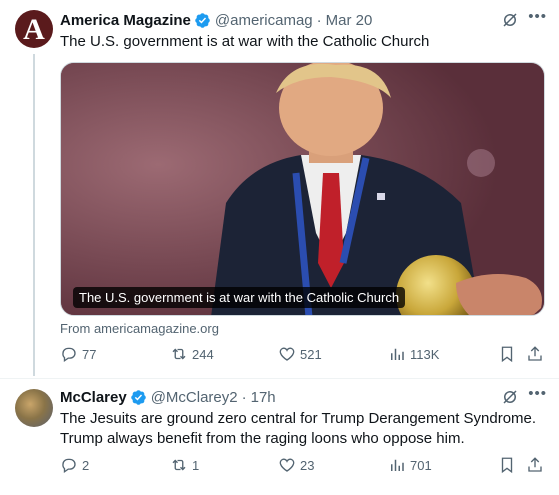 Image resolution: width=559 pixels, height=495 pixels. I want to click on post-header: McClarey @McClarey2 · 17h, so click(168, 397).